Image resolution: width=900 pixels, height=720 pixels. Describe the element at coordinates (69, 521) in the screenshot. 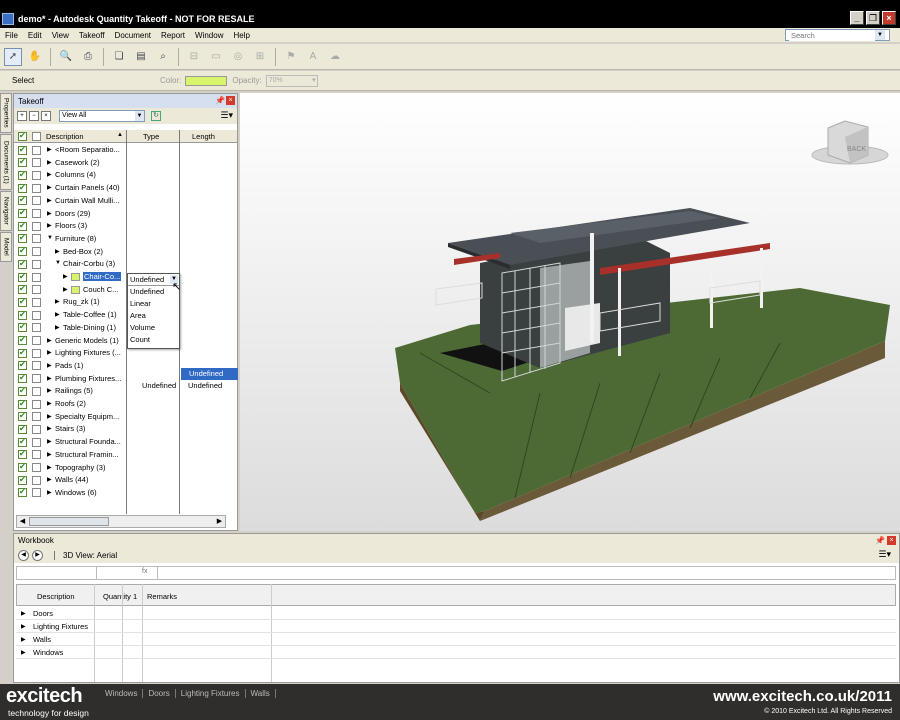

I see `scrollbar-thumb` at that location.